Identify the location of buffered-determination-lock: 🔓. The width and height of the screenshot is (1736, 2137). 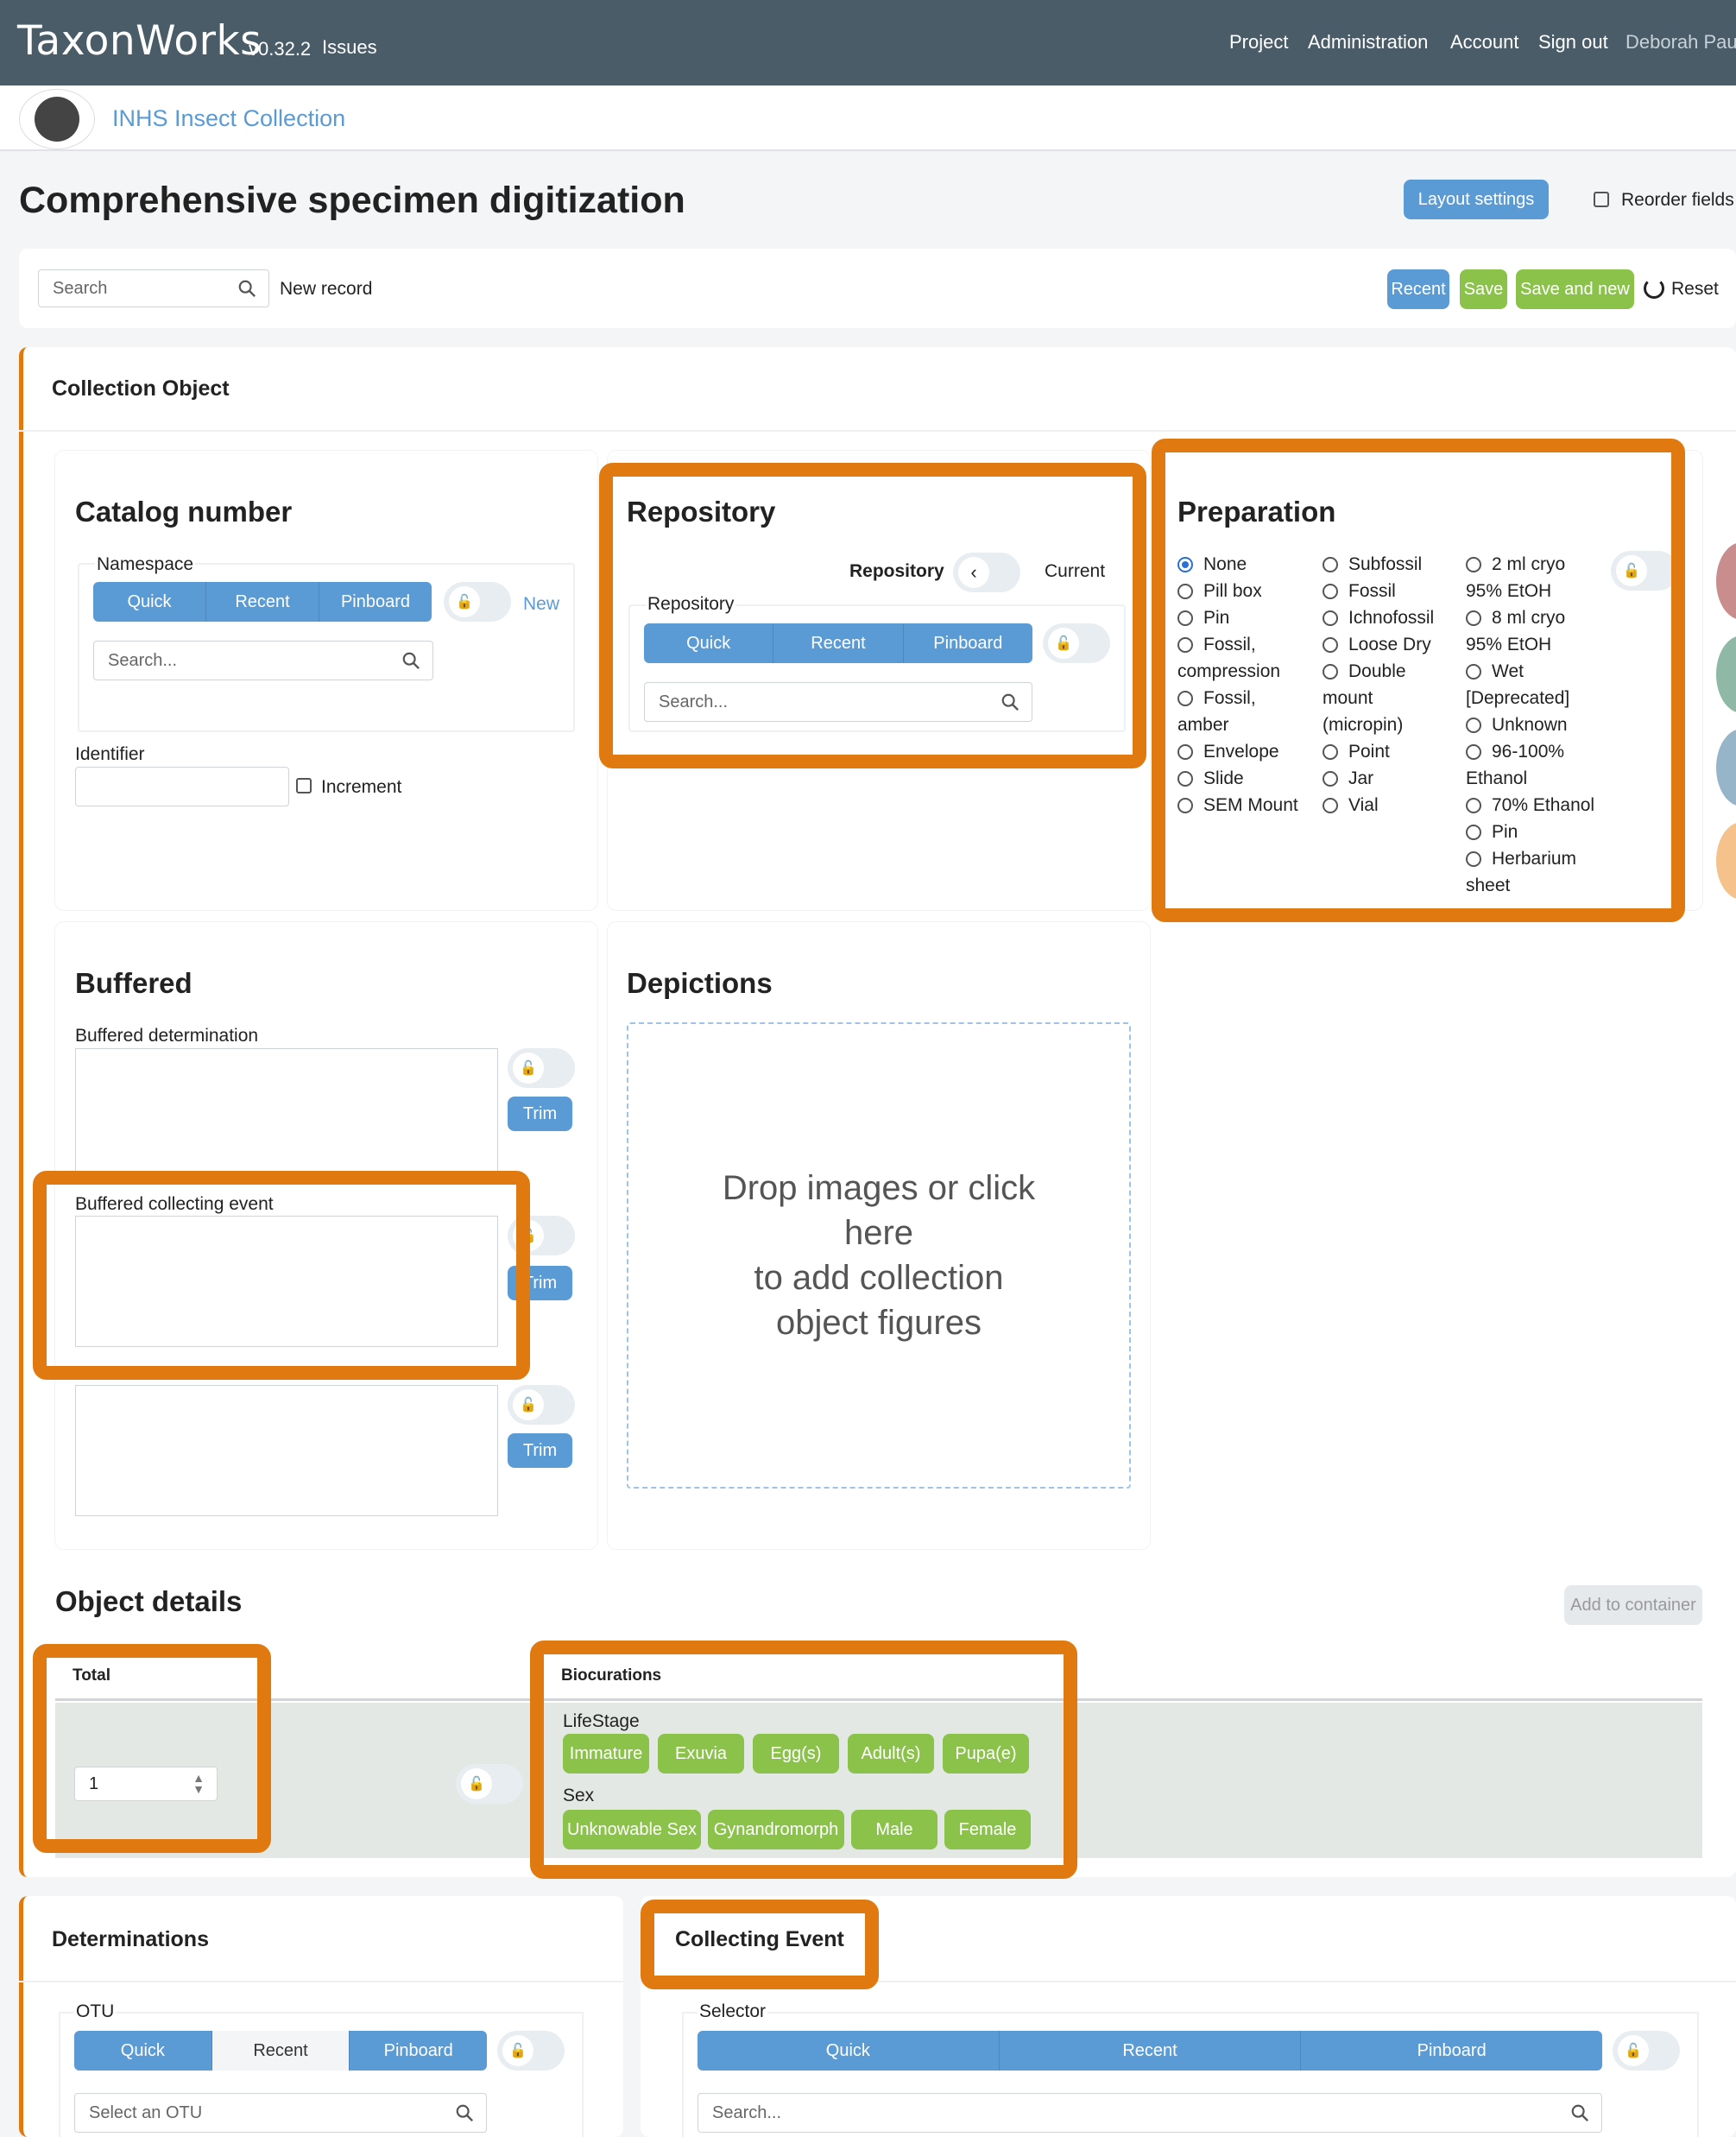
(541, 1068).